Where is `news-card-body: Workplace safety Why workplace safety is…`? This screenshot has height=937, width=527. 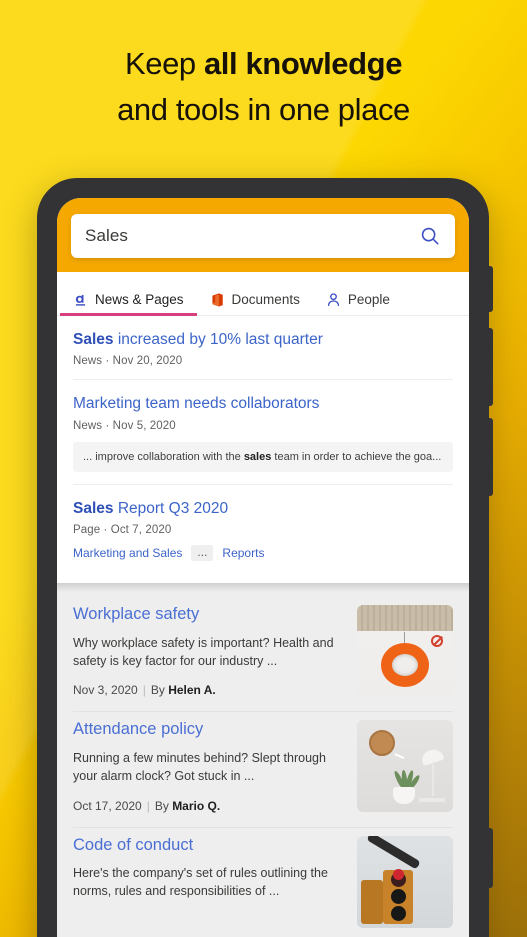 news-card-body: Workplace safety Why workplace safety is… is located at coordinates (208, 651).